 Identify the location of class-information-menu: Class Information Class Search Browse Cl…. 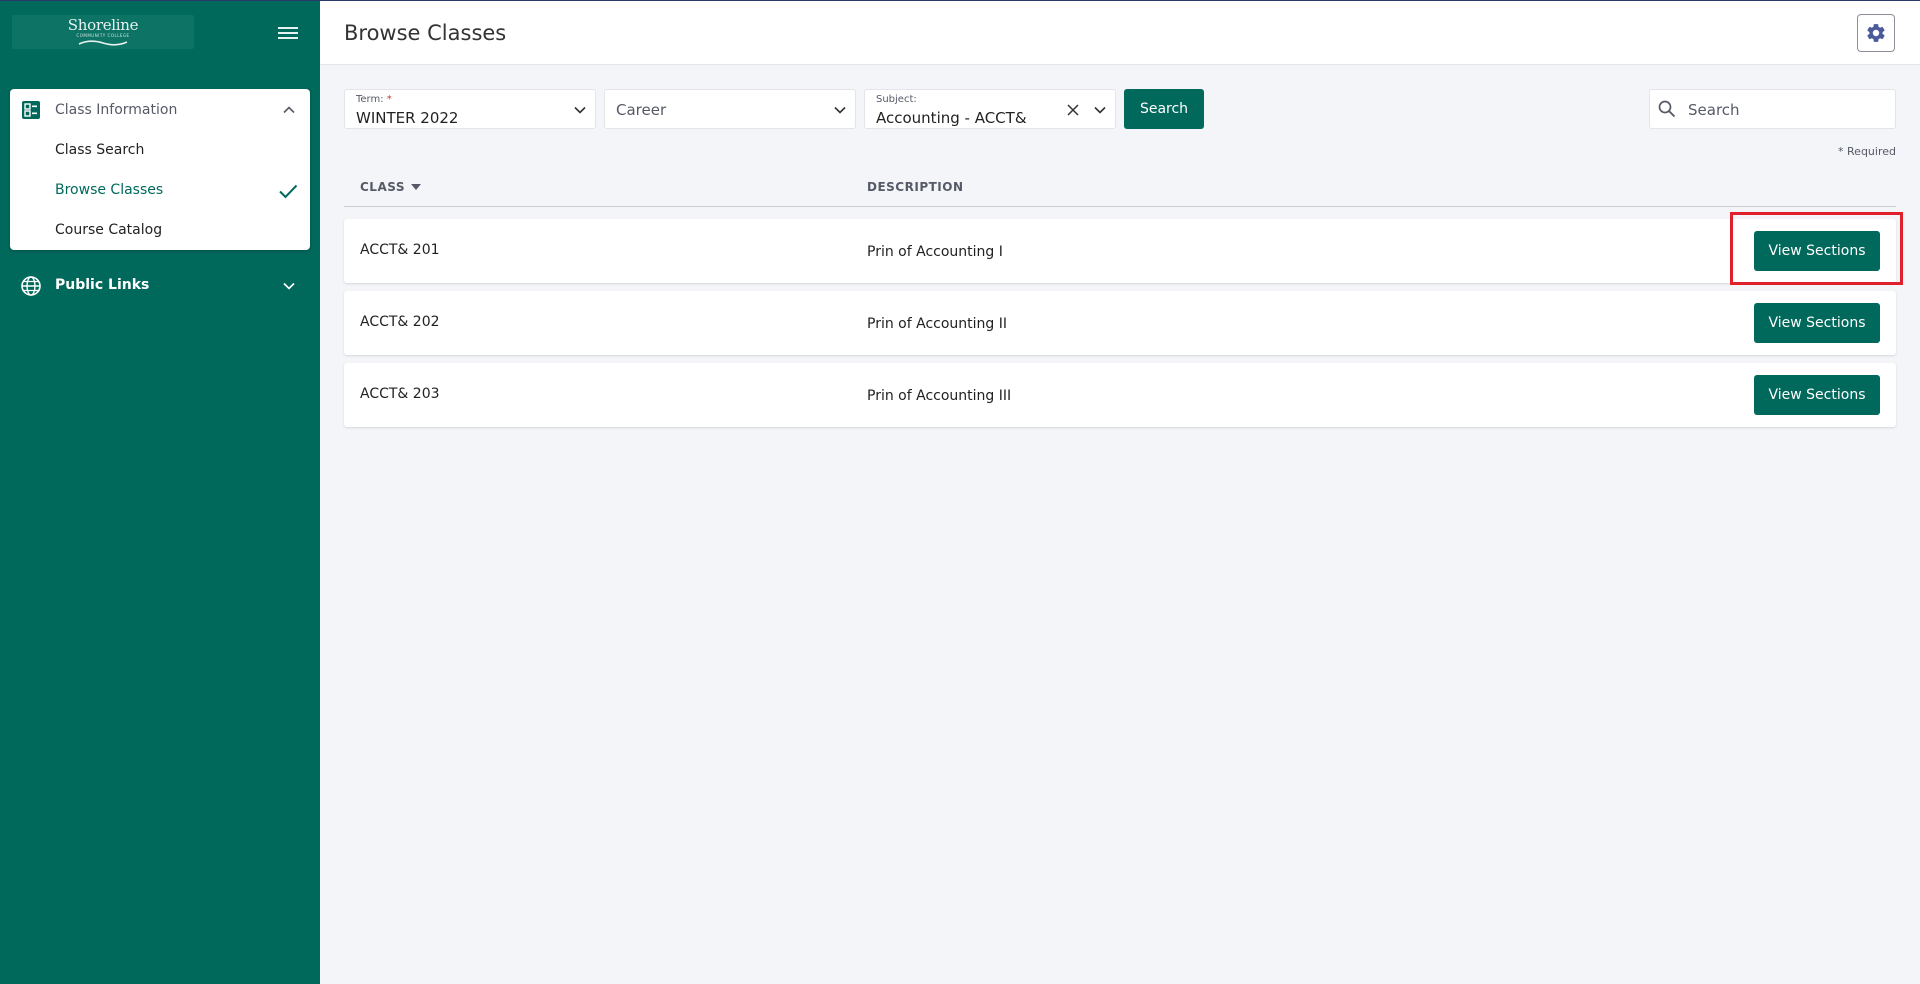
(160, 169).